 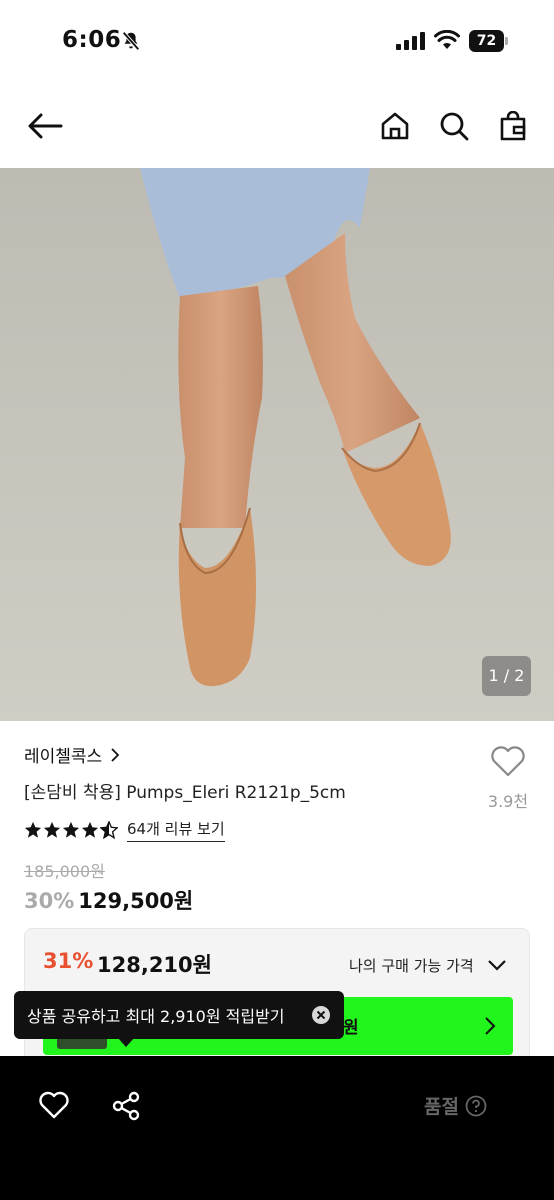 I want to click on bottom-action-bar: 품절, so click(x=277, y=1128).